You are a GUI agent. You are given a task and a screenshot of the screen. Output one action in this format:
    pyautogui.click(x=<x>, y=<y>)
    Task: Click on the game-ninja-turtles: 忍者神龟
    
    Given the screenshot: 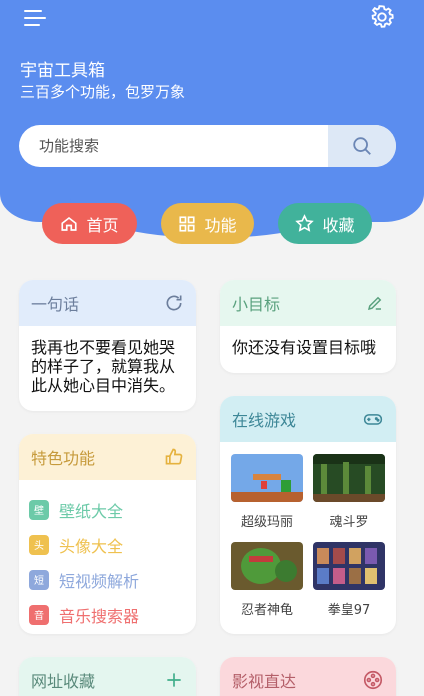 What is the action you would take?
    pyautogui.click(x=267, y=580)
    